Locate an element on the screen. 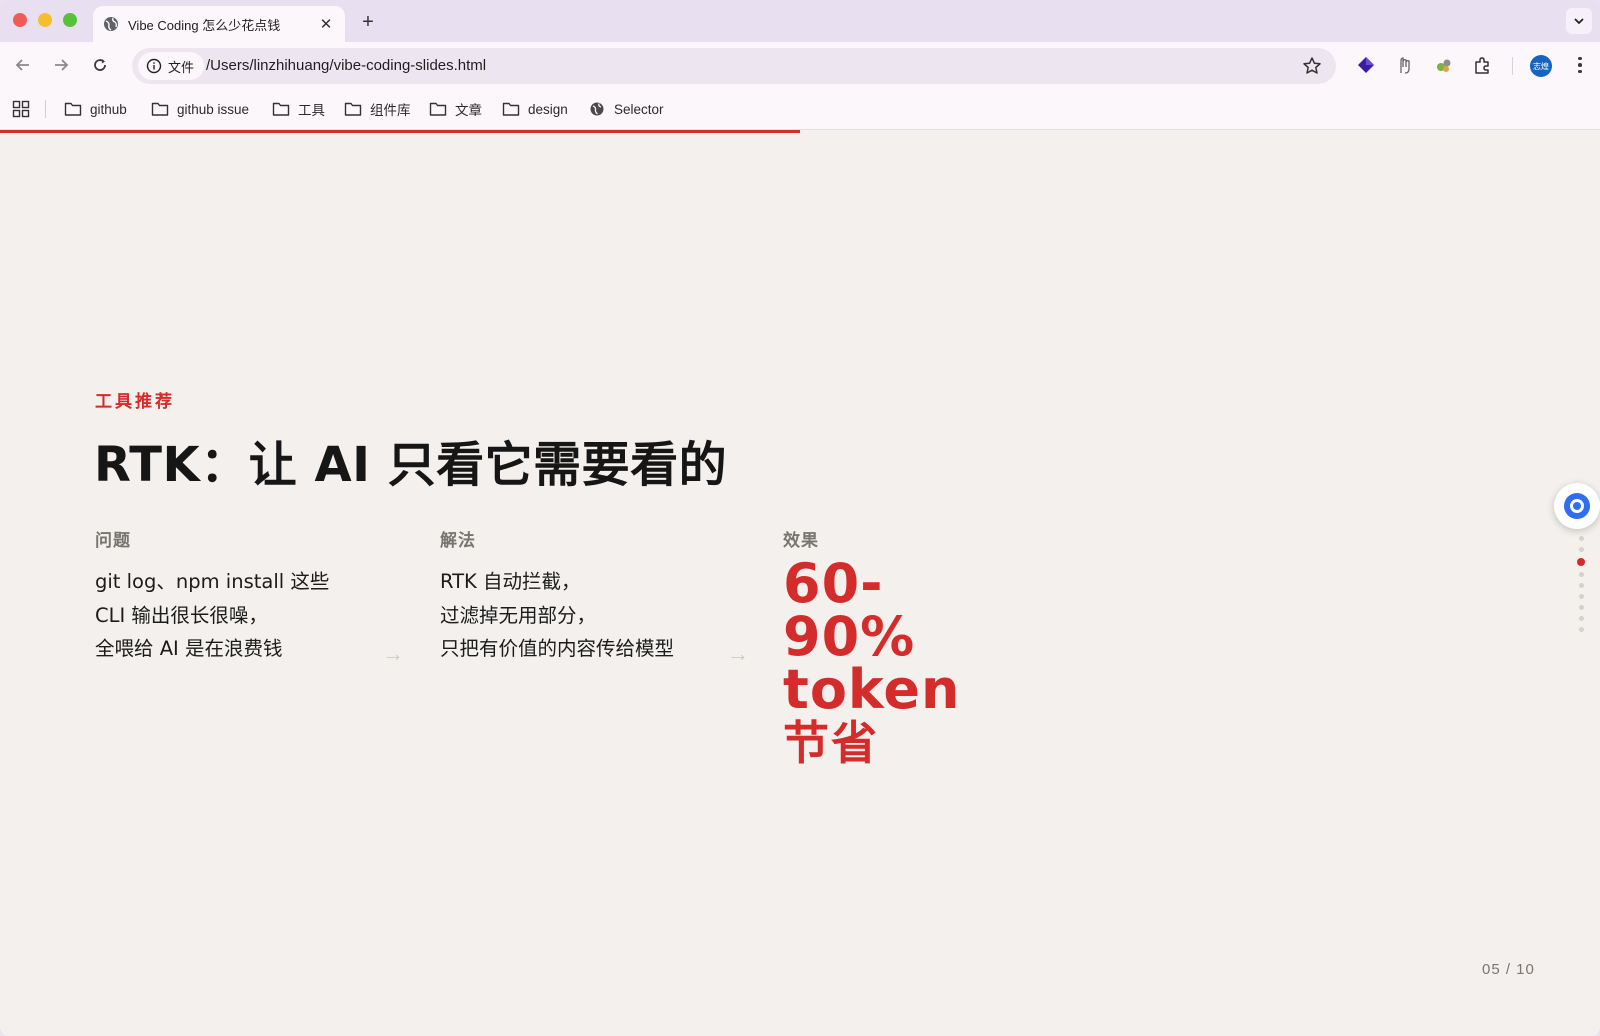 The image size is (1600, 1036). bookmarks-divider is located at coordinates (45, 109).